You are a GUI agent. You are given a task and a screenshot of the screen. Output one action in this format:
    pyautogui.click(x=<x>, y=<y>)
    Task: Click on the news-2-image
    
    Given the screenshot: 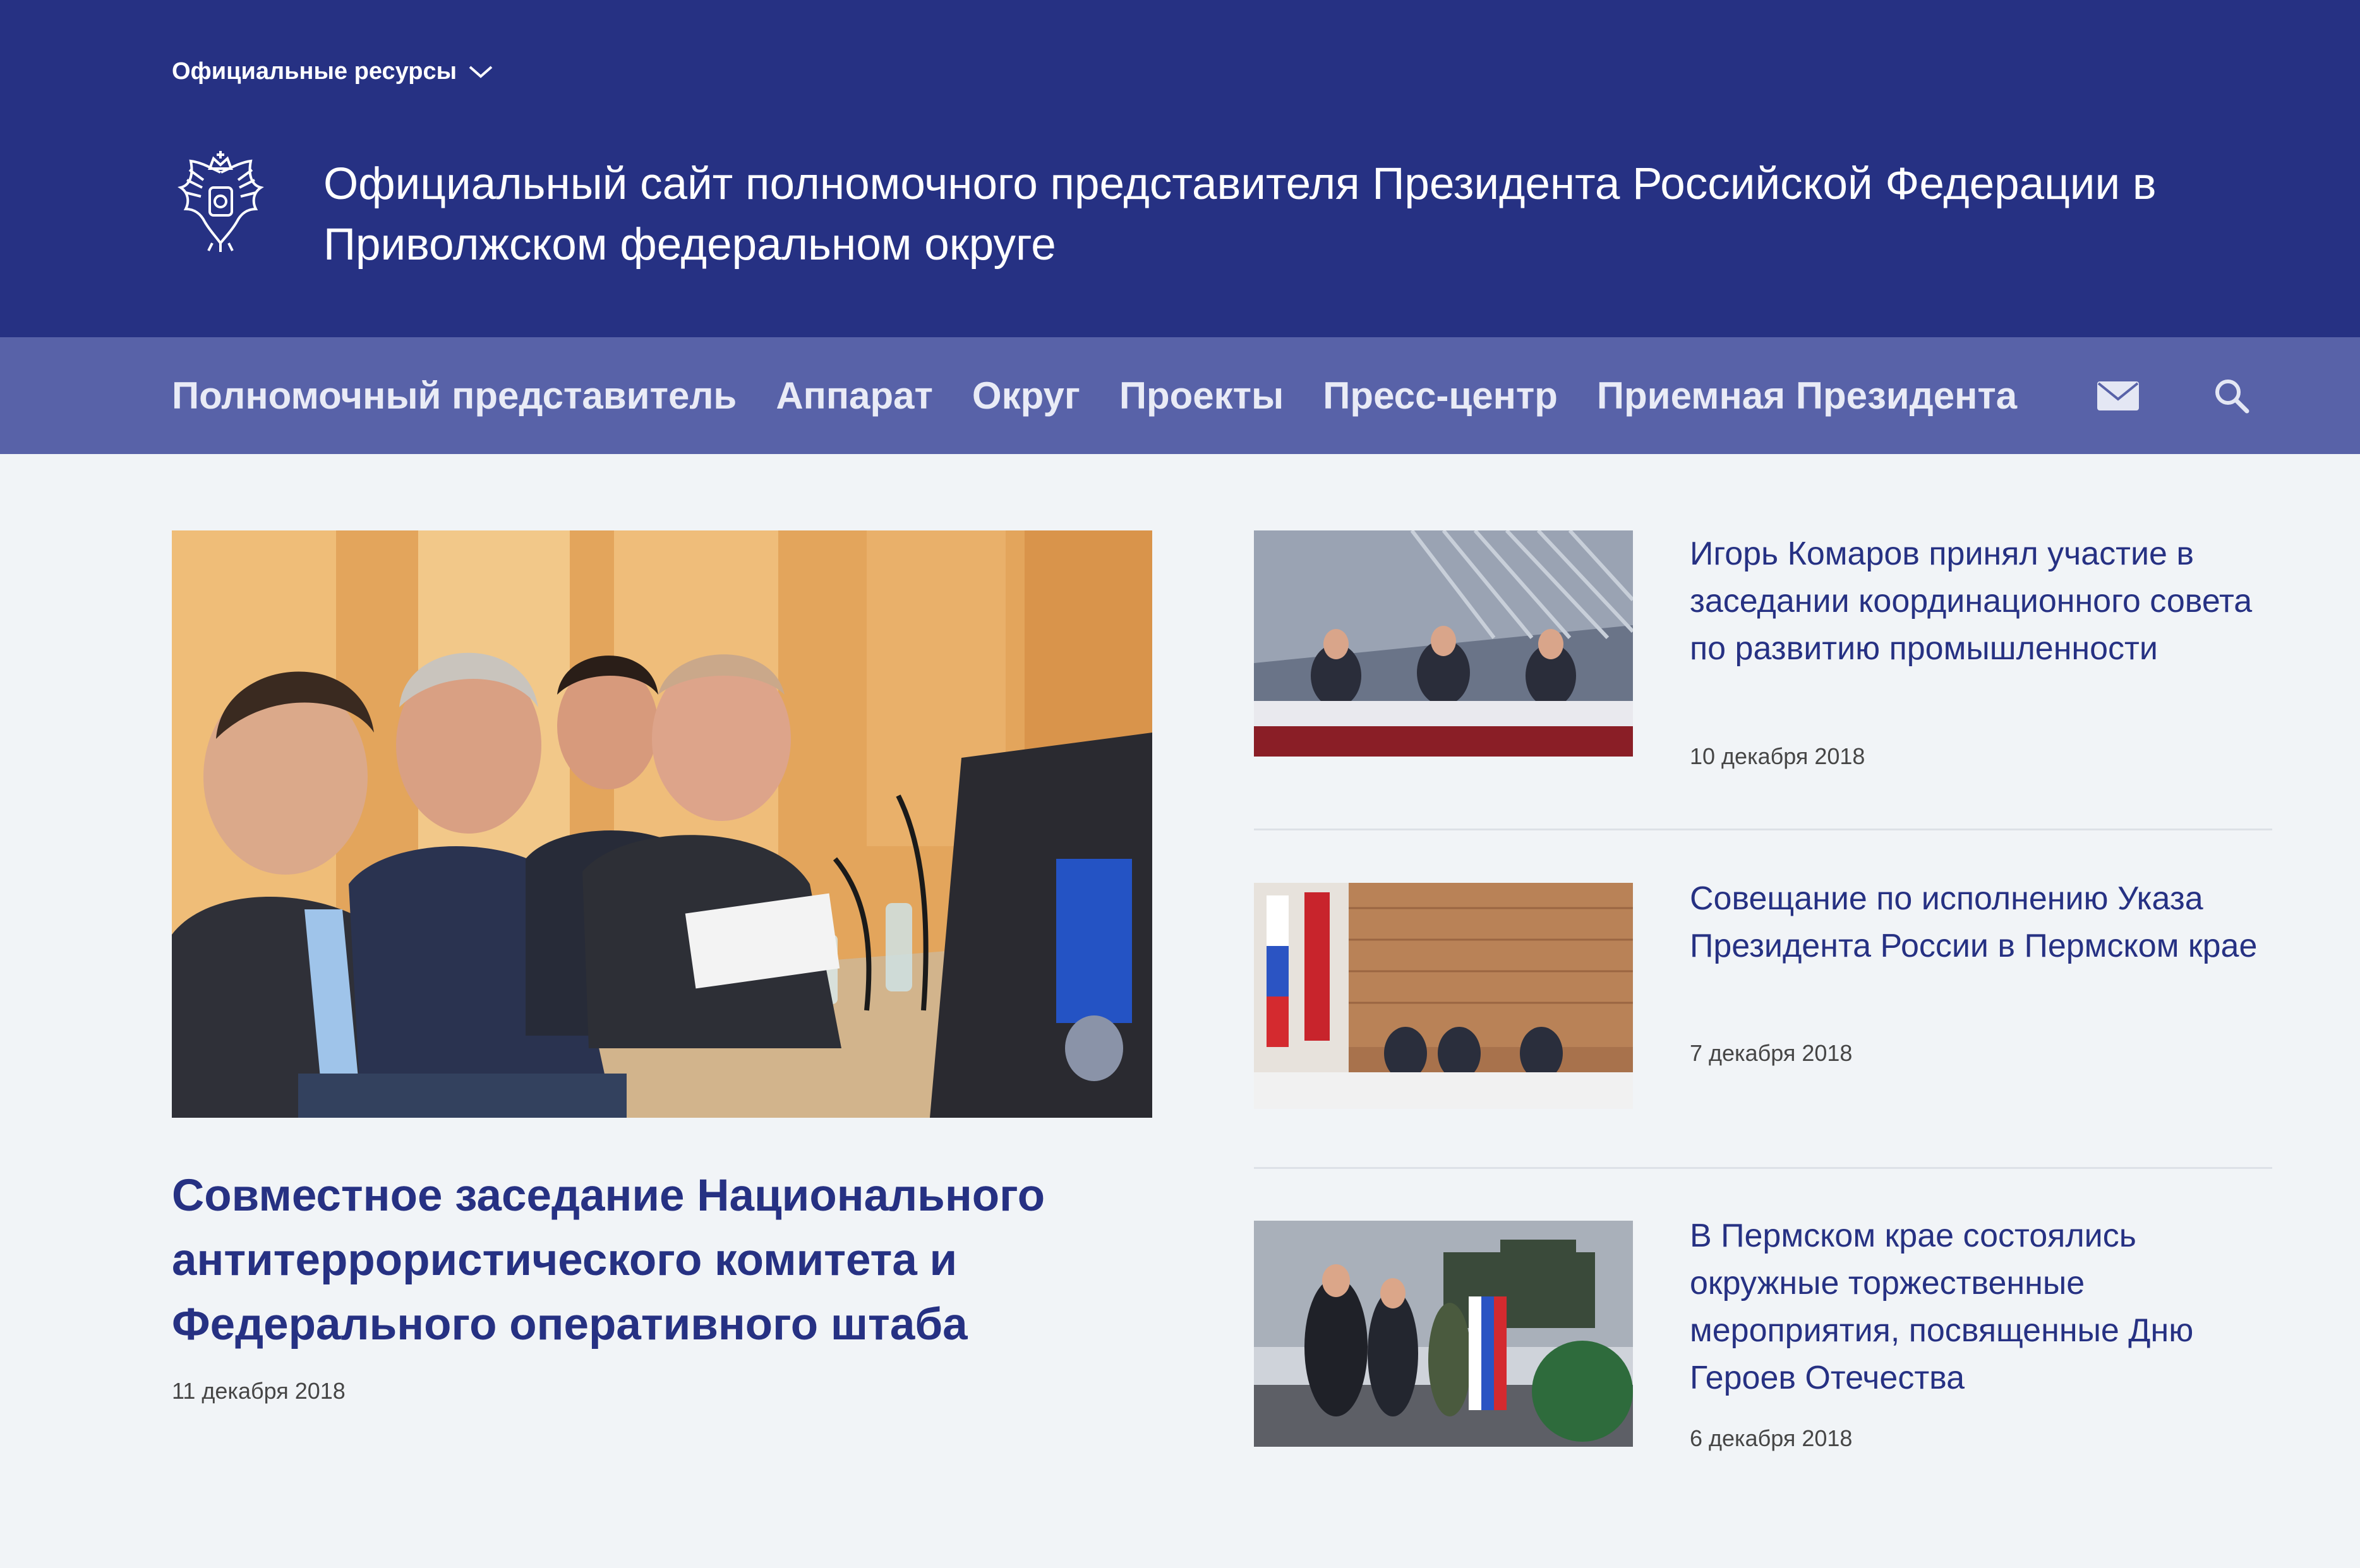 What is the action you would take?
    pyautogui.click(x=1443, y=996)
    